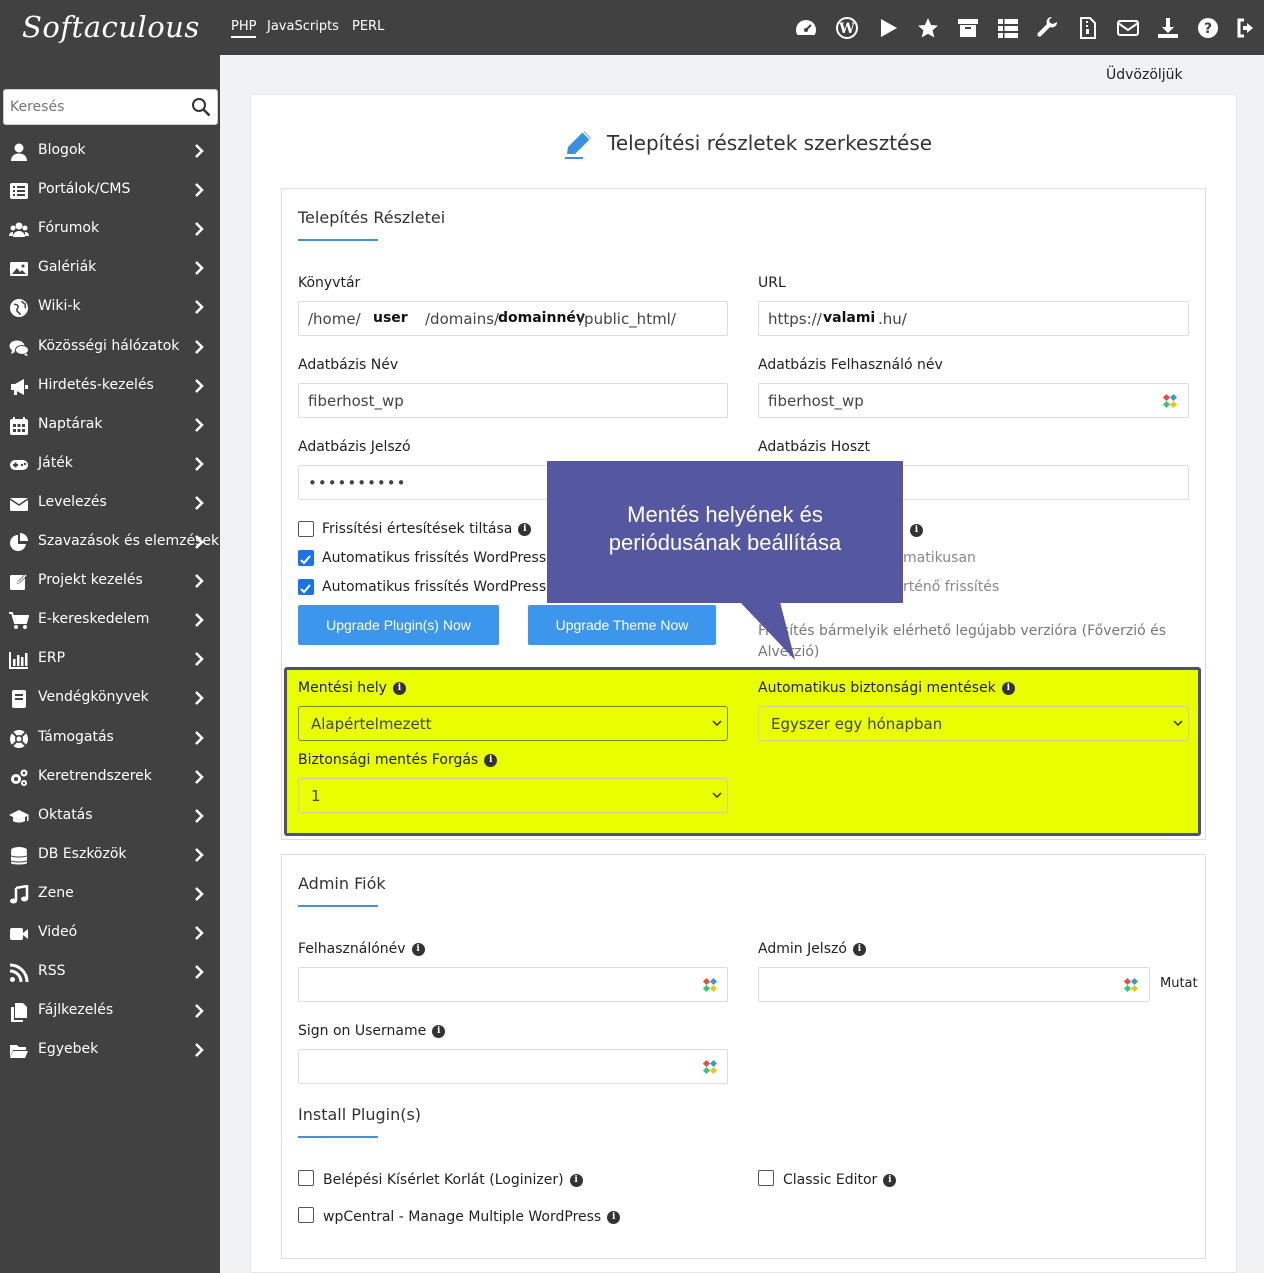  I want to click on tab-javascripts: JavaScripts, so click(303, 26).